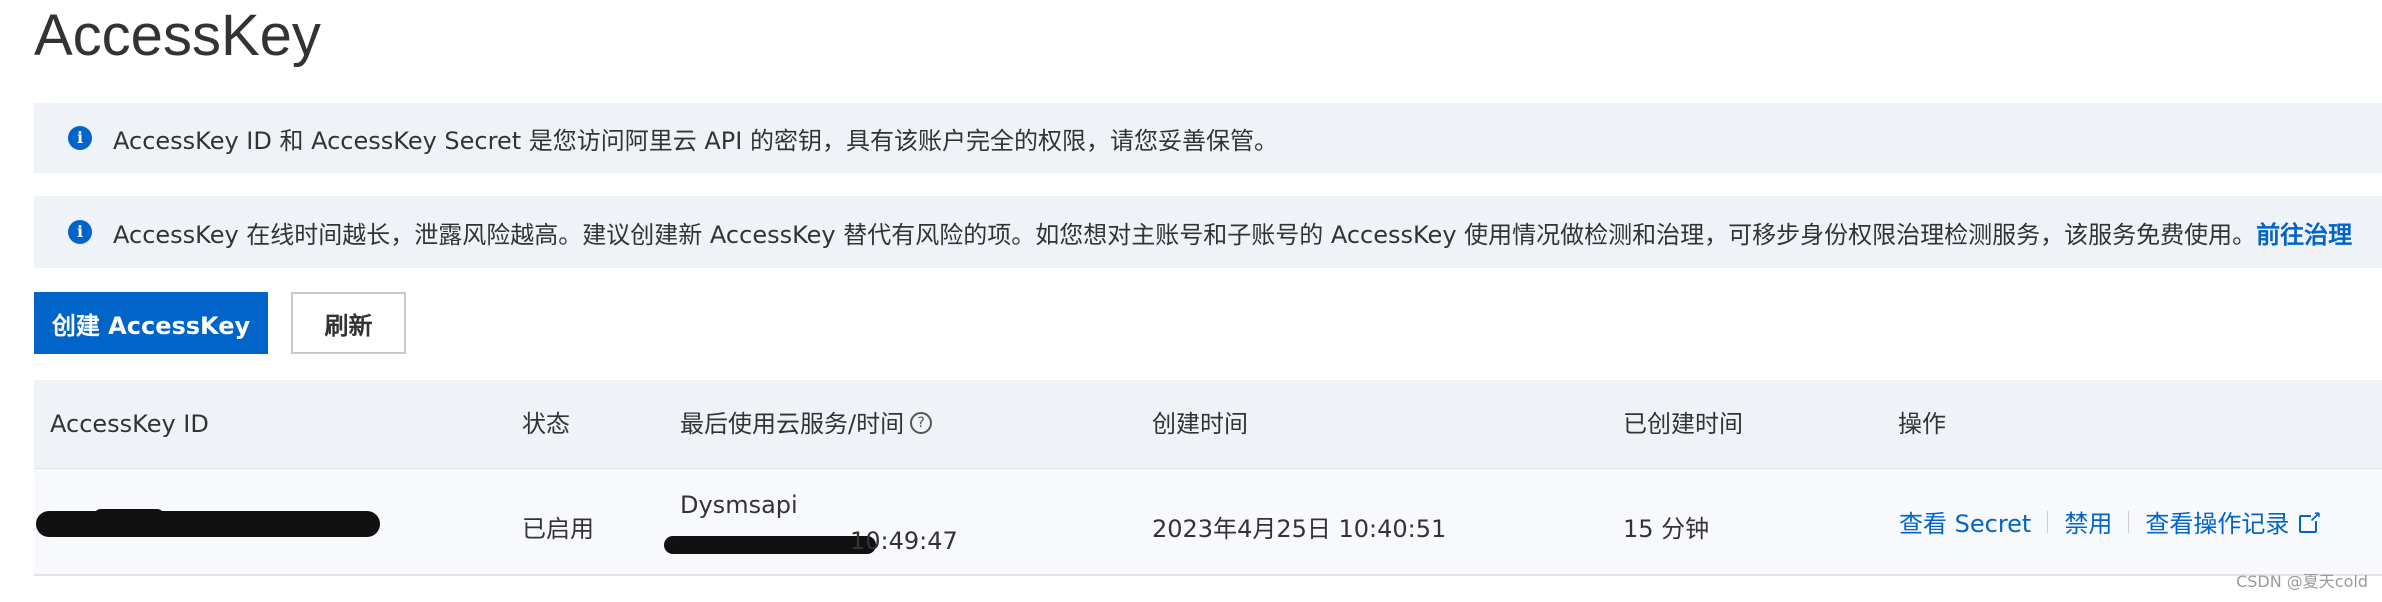 The image size is (2382, 602). What do you see at coordinates (2302, 581) in the screenshot?
I see `watermark: CSDN @夏天cold` at bounding box center [2302, 581].